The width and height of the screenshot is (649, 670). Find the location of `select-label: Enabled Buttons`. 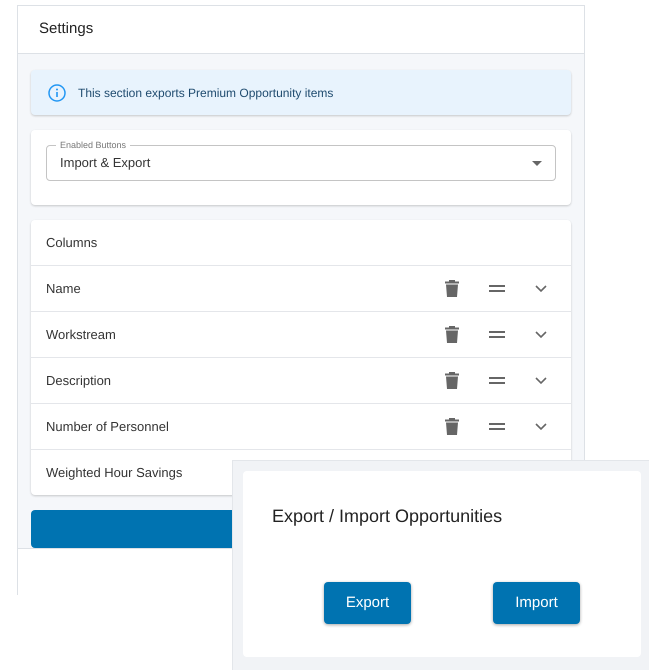

select-label: Enabled Buttons is located at coordinates (93, 145).